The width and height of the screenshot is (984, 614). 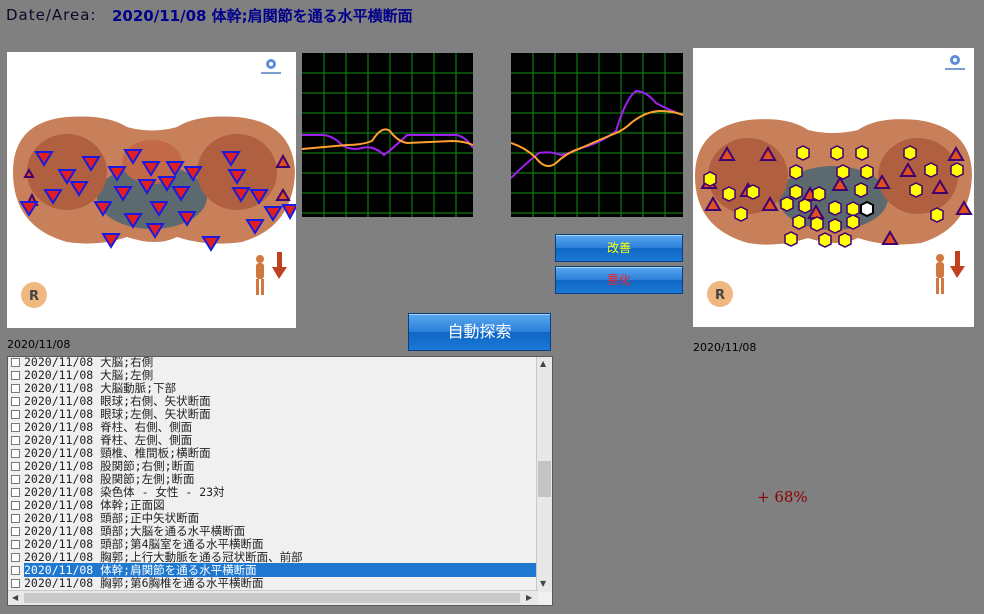 What do you see at coordinates (109, 479) in the screenshot?
I see `list-item-label: 2020/11/08 股関節;左側;断面` at bounding box center [109, 479].